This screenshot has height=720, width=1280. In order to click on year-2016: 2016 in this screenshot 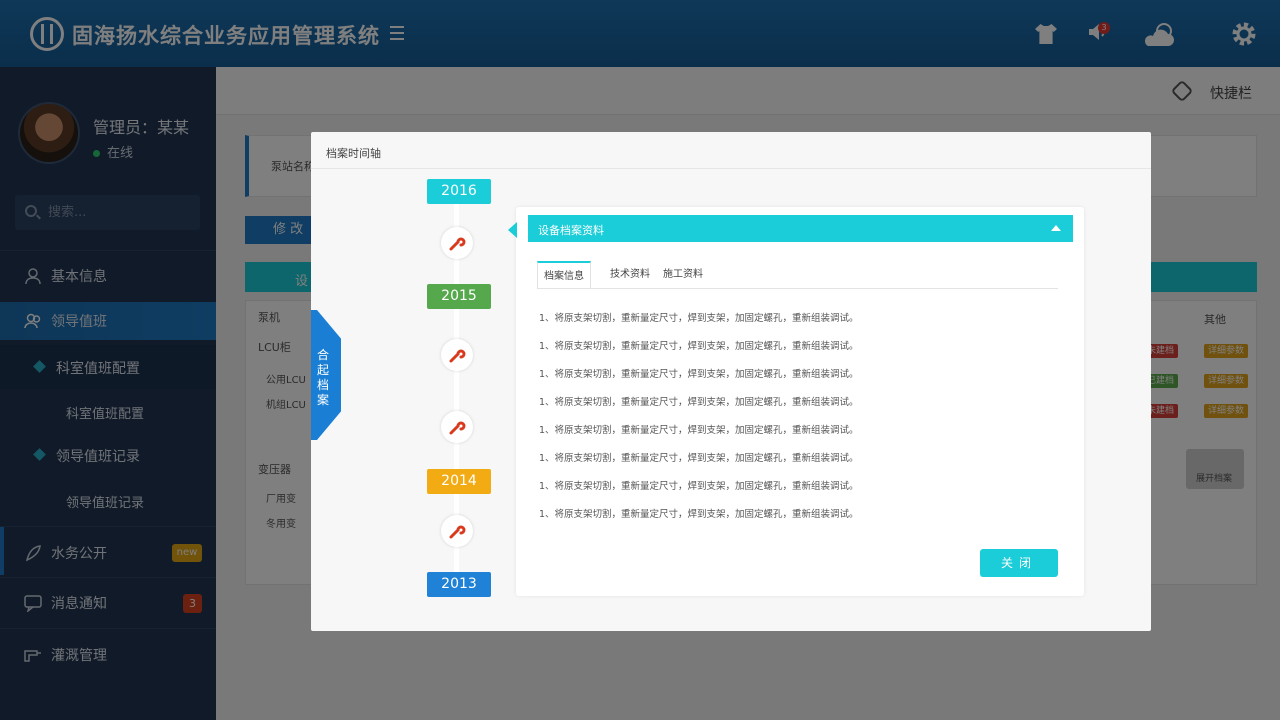, I will do `click(459, 191)`.